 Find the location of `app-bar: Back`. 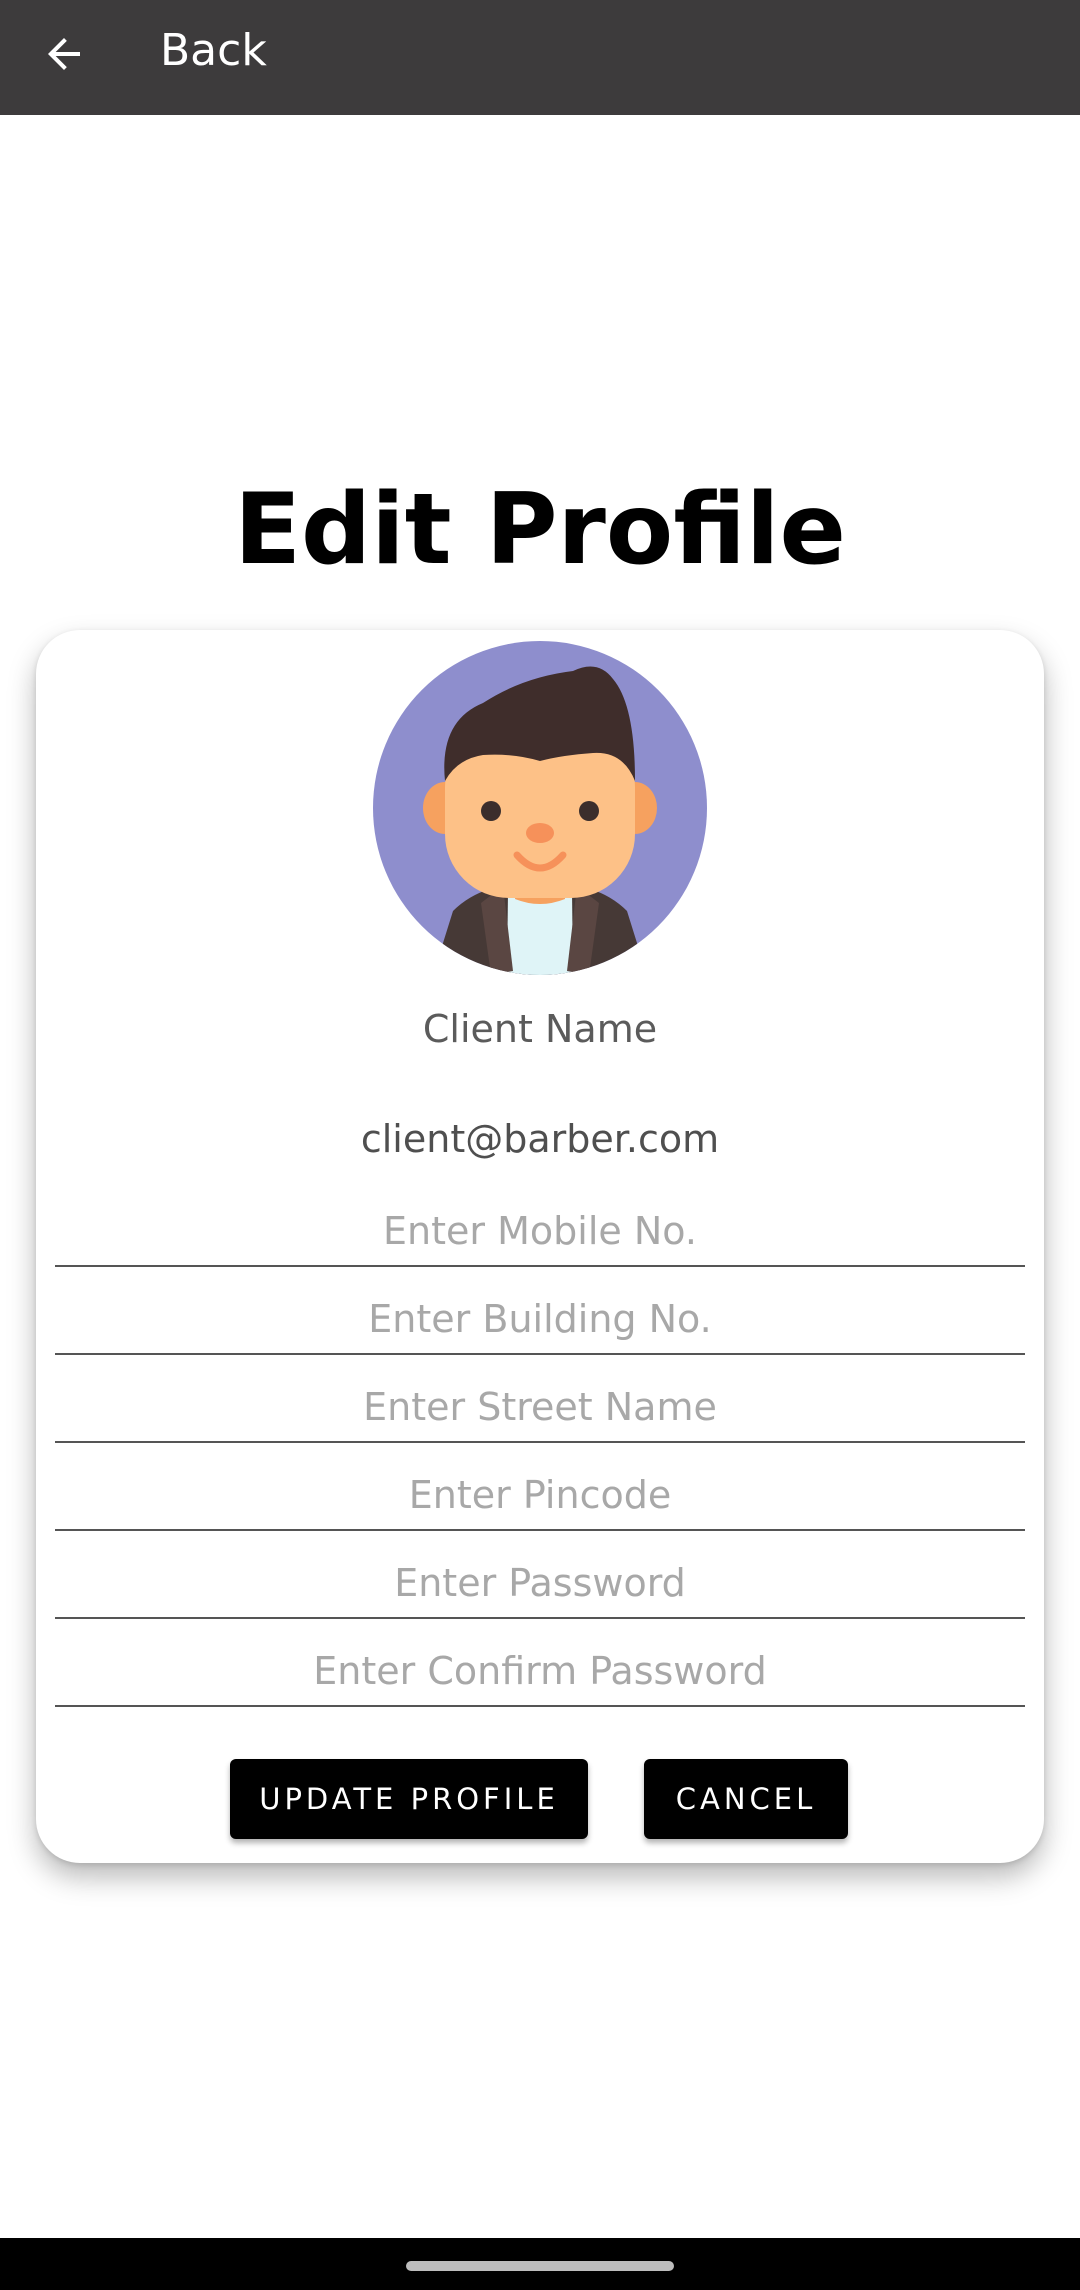

app-bar: Back is located at coordinates (540, 57).